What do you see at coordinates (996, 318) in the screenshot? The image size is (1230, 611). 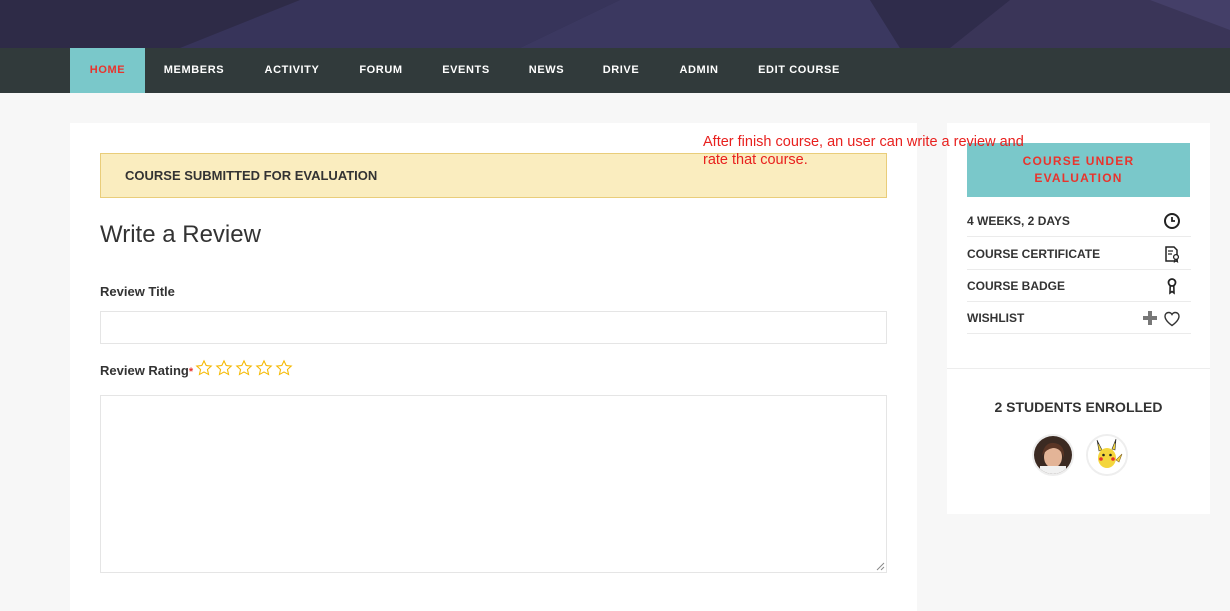 I see `wishlist-label: WISHLIST` at bounding box center [996, 318].